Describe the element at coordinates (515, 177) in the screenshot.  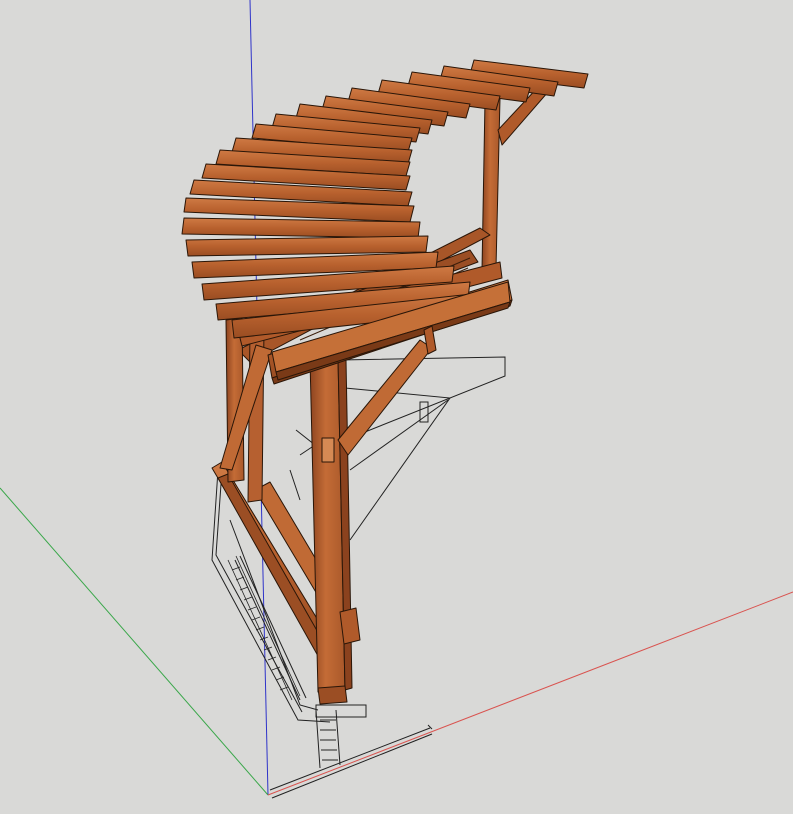
I see `back-post-right` at that location.